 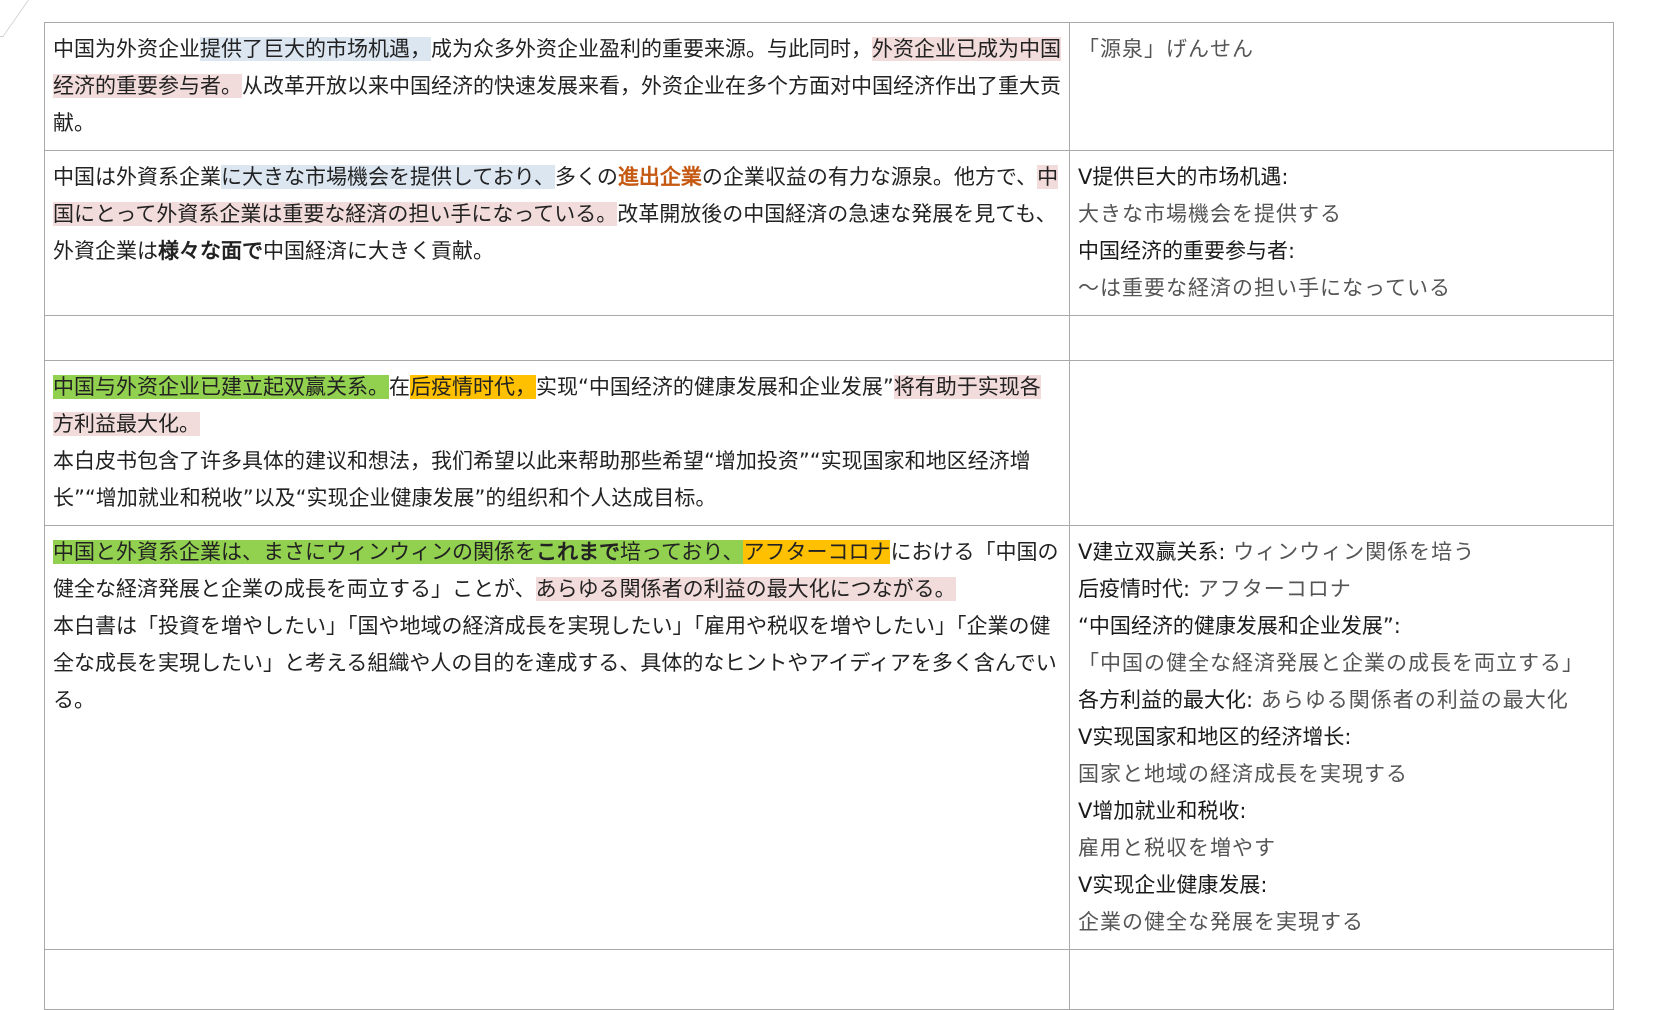 What do you see at coordinates (1341, 443) in the screenshot?
I see `notes-cell` at bounding box center [1341, 443].